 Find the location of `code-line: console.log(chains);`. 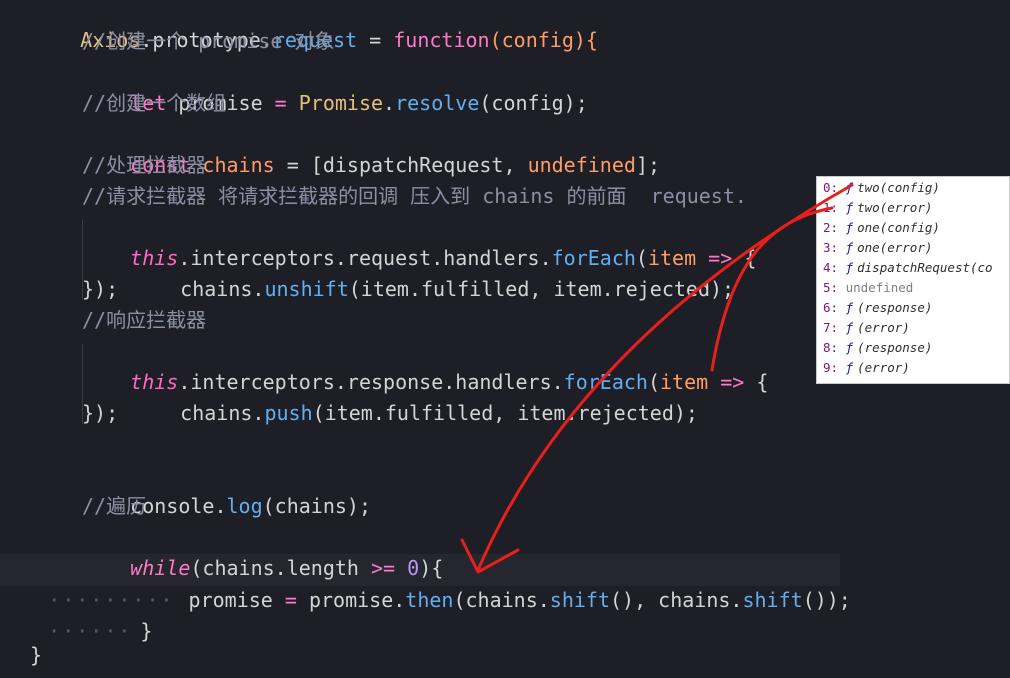

code-line: console.log(chains); is located at coordinates (250, 506).